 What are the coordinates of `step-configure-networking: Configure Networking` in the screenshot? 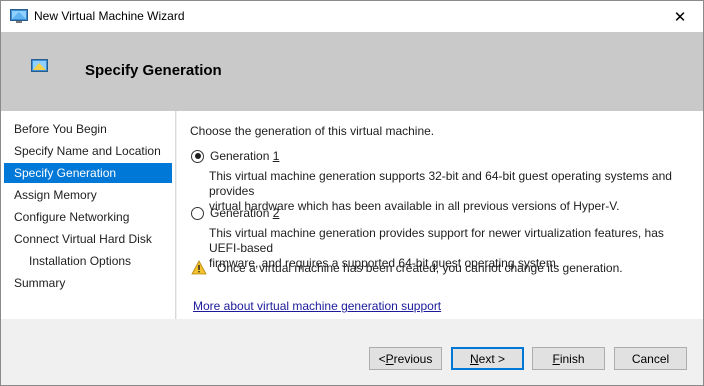 It's located at (88, 217).